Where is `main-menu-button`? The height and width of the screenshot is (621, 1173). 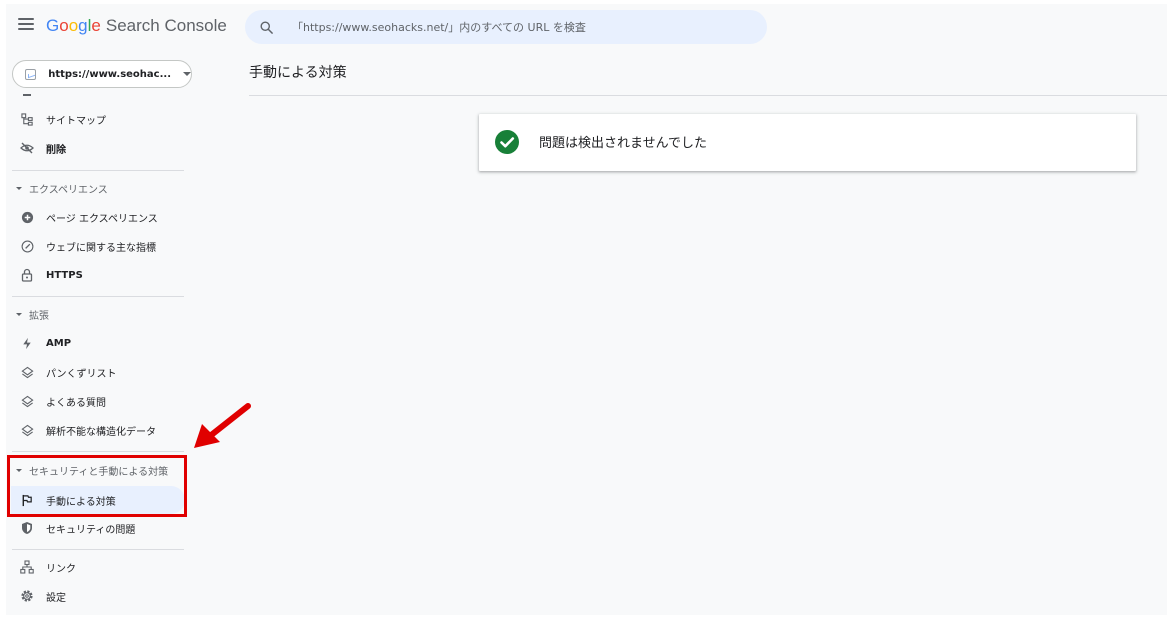 main-menu-button is located at coordinates (26, 25).